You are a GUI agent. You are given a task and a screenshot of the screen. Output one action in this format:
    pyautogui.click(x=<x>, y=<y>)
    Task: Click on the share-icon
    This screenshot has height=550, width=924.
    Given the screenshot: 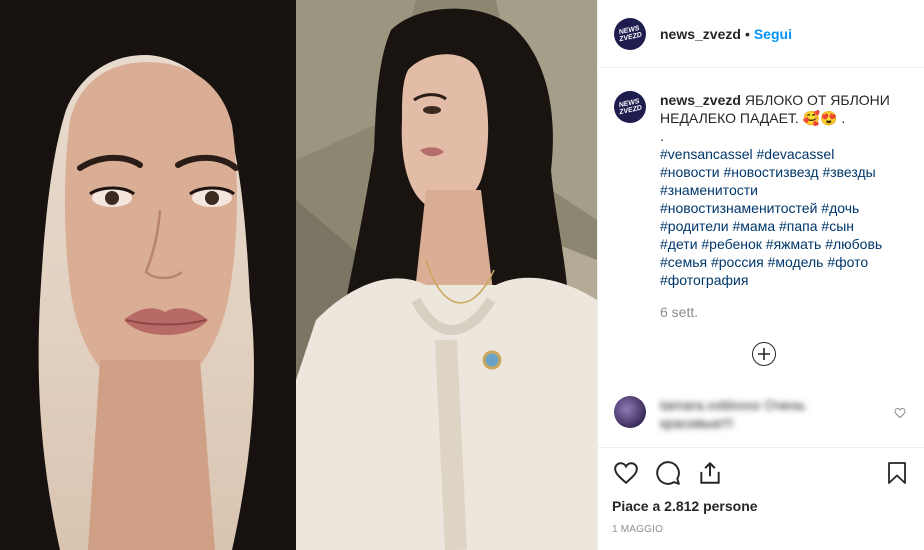 What is the action you would take?
    pyautogui.click(x=710, y=473)
    